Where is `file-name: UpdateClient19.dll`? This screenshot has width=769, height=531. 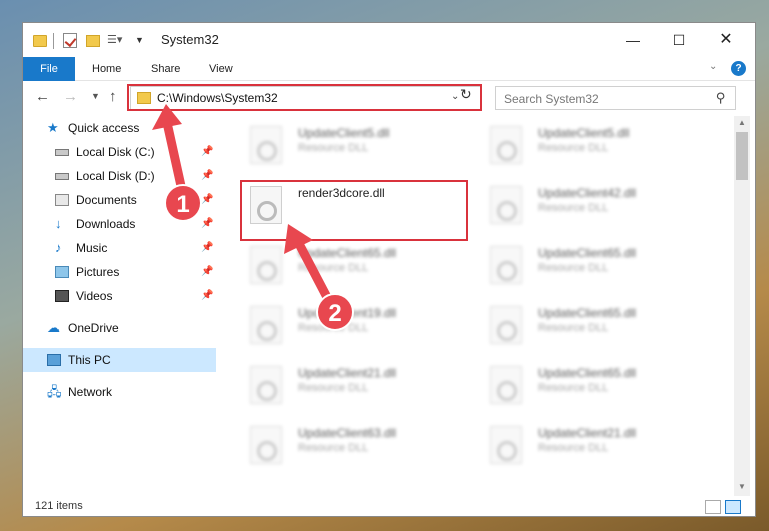 file-name: UpdateClient19.dll is located at coordinates (347, 313).